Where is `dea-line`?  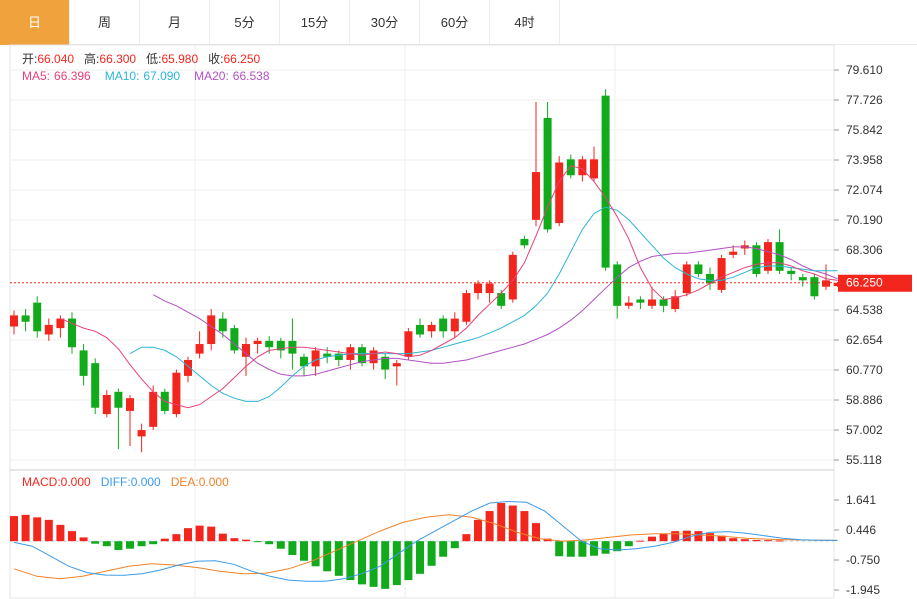 dea-line is located at coordinates (425, 547).